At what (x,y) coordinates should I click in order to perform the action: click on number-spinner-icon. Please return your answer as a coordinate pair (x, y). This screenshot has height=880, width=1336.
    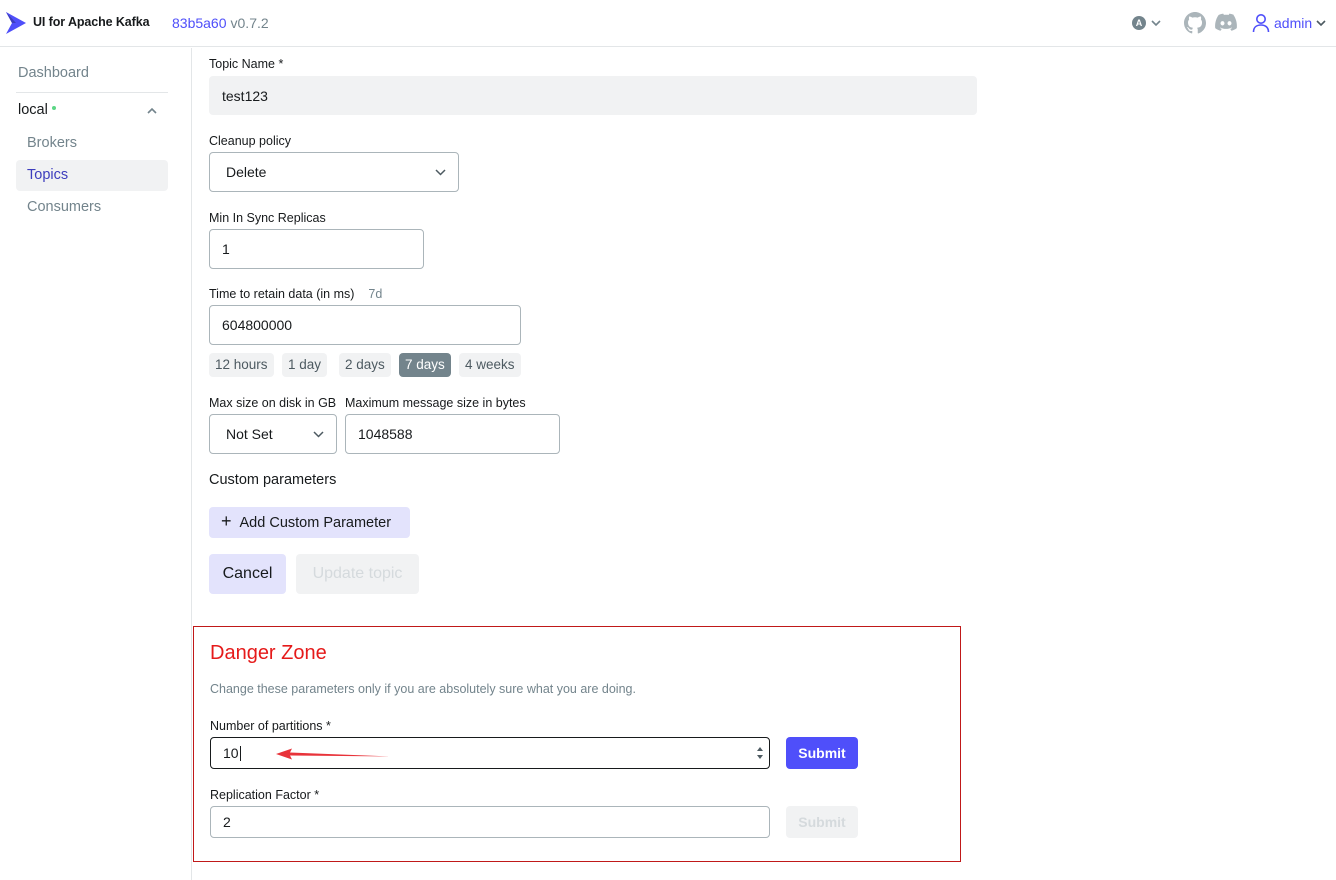
    Looking at the image, I should click on (760, 753).